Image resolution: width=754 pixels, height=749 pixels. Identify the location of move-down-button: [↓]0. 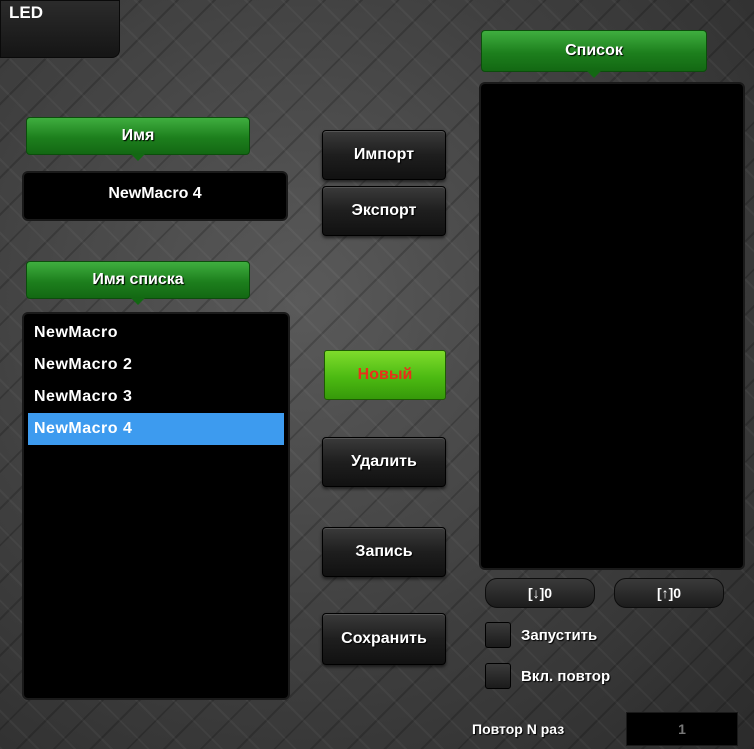
(540, 593).